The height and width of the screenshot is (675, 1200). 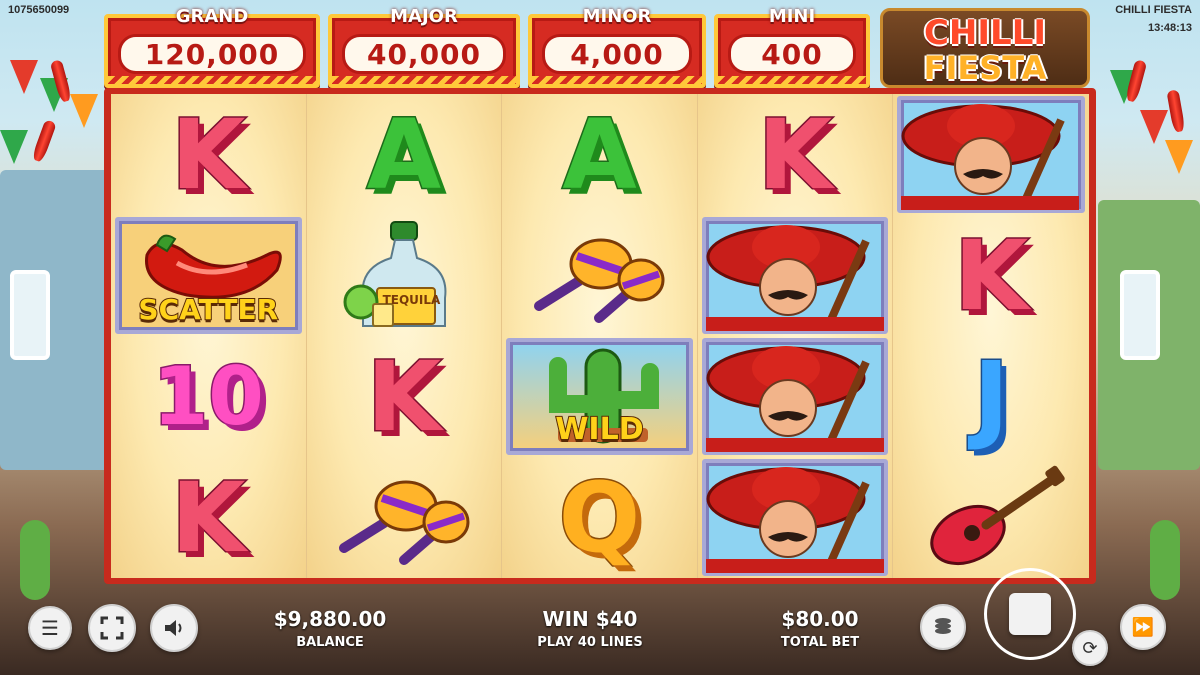 I want to click on symbol-scatter: SCATTER, so click(x=208, y=275).